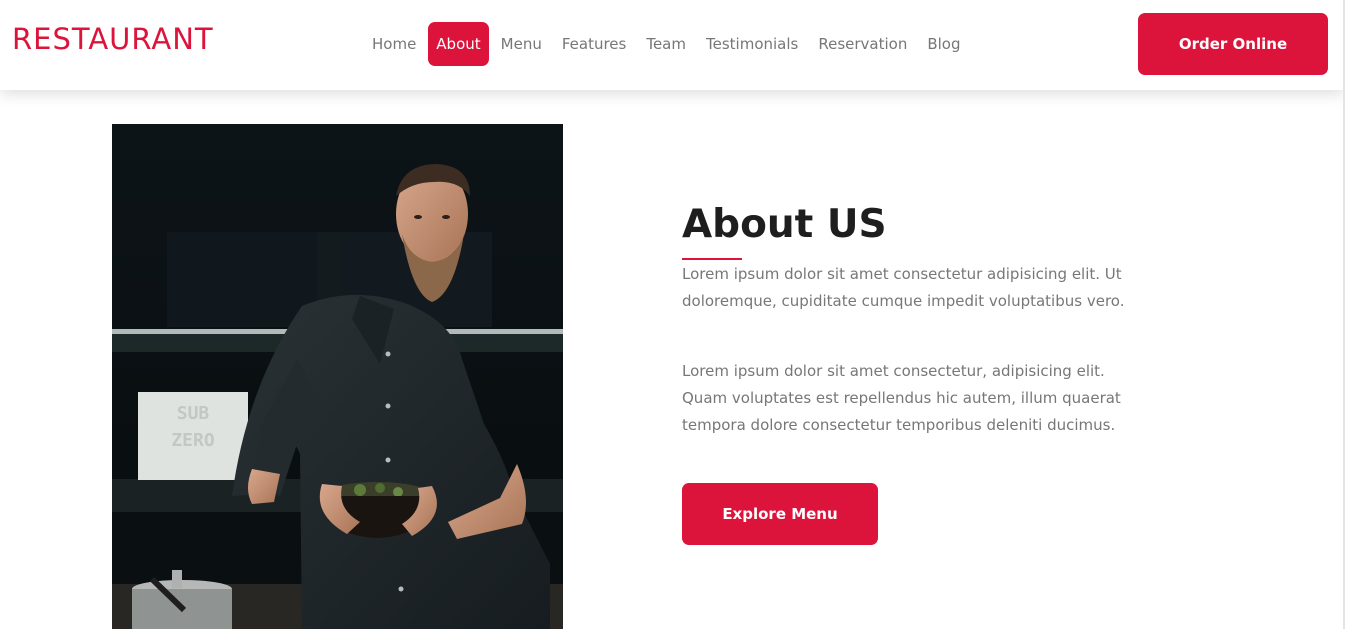 This screenshot has height=629, width=1345. I want to click on brand-logo: RESTAURANT, so click(113, 39).